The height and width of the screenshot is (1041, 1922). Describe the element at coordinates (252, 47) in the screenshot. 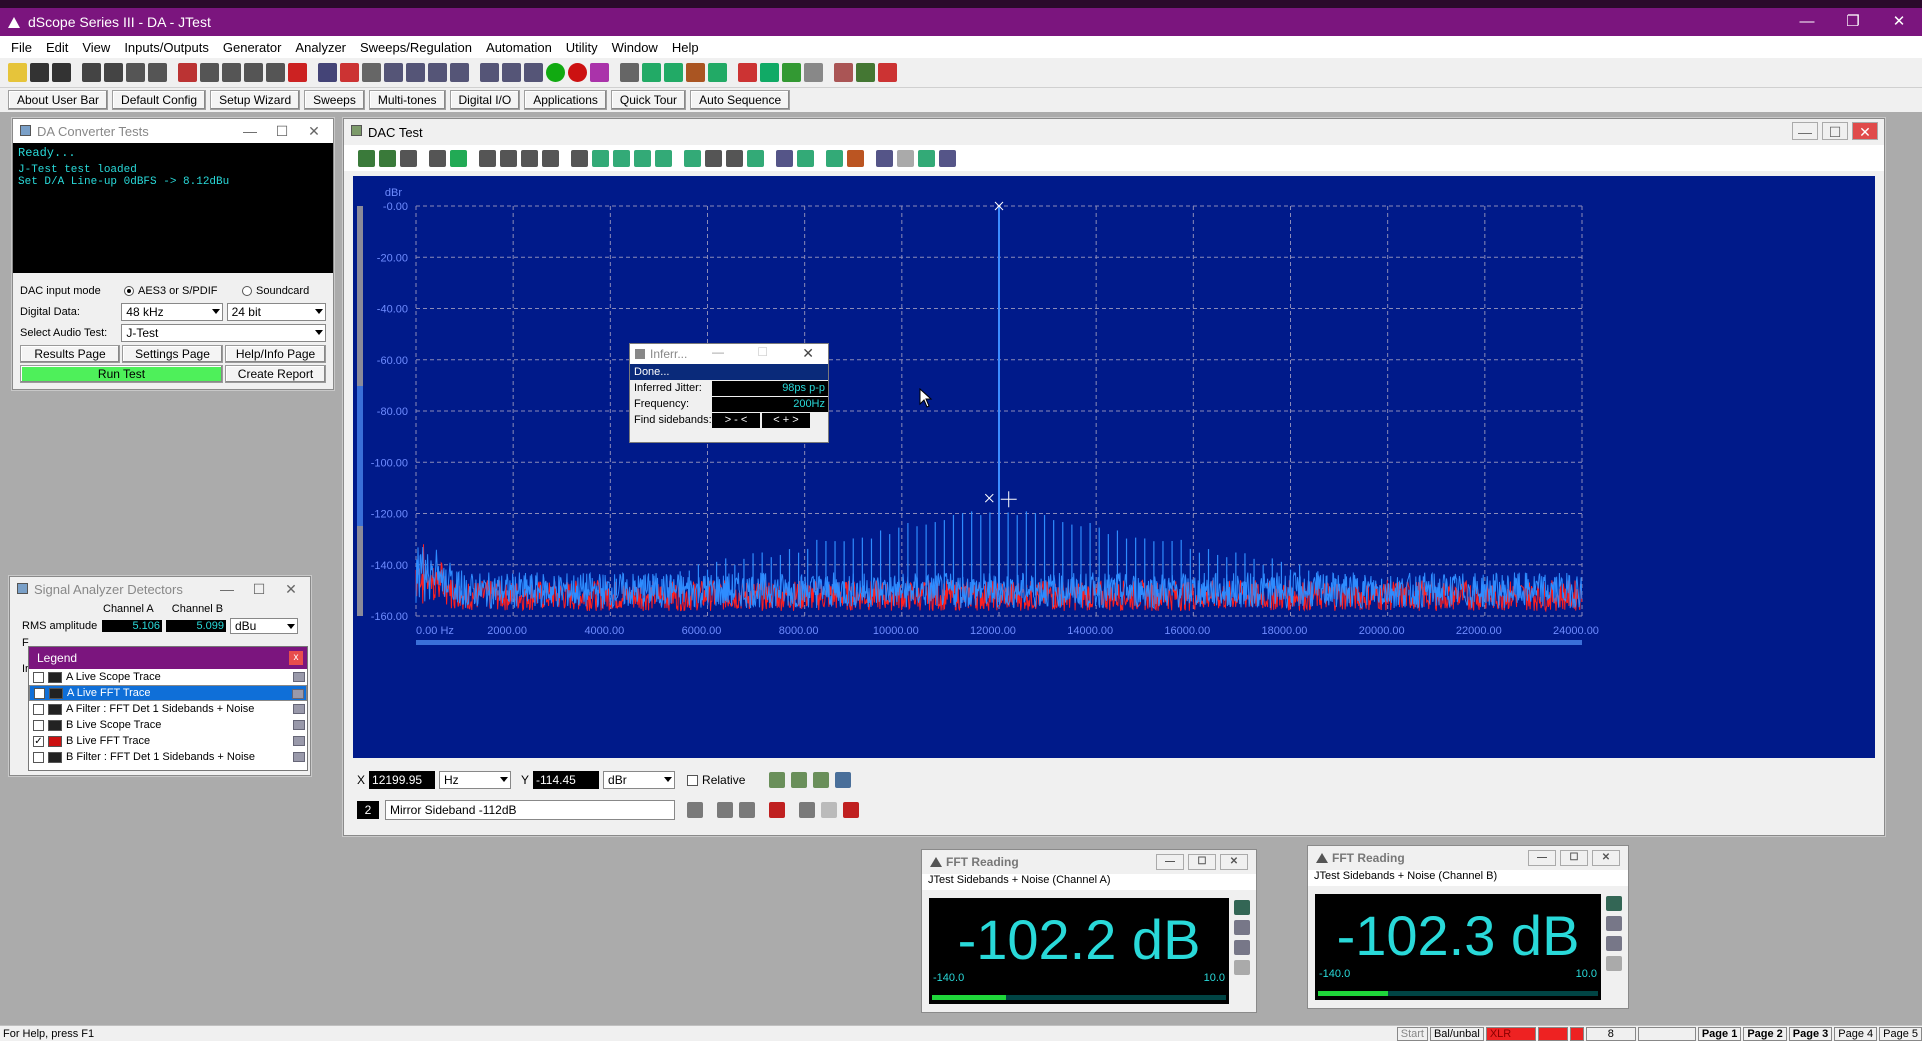

I see `menu-generator: Generator` at that location.